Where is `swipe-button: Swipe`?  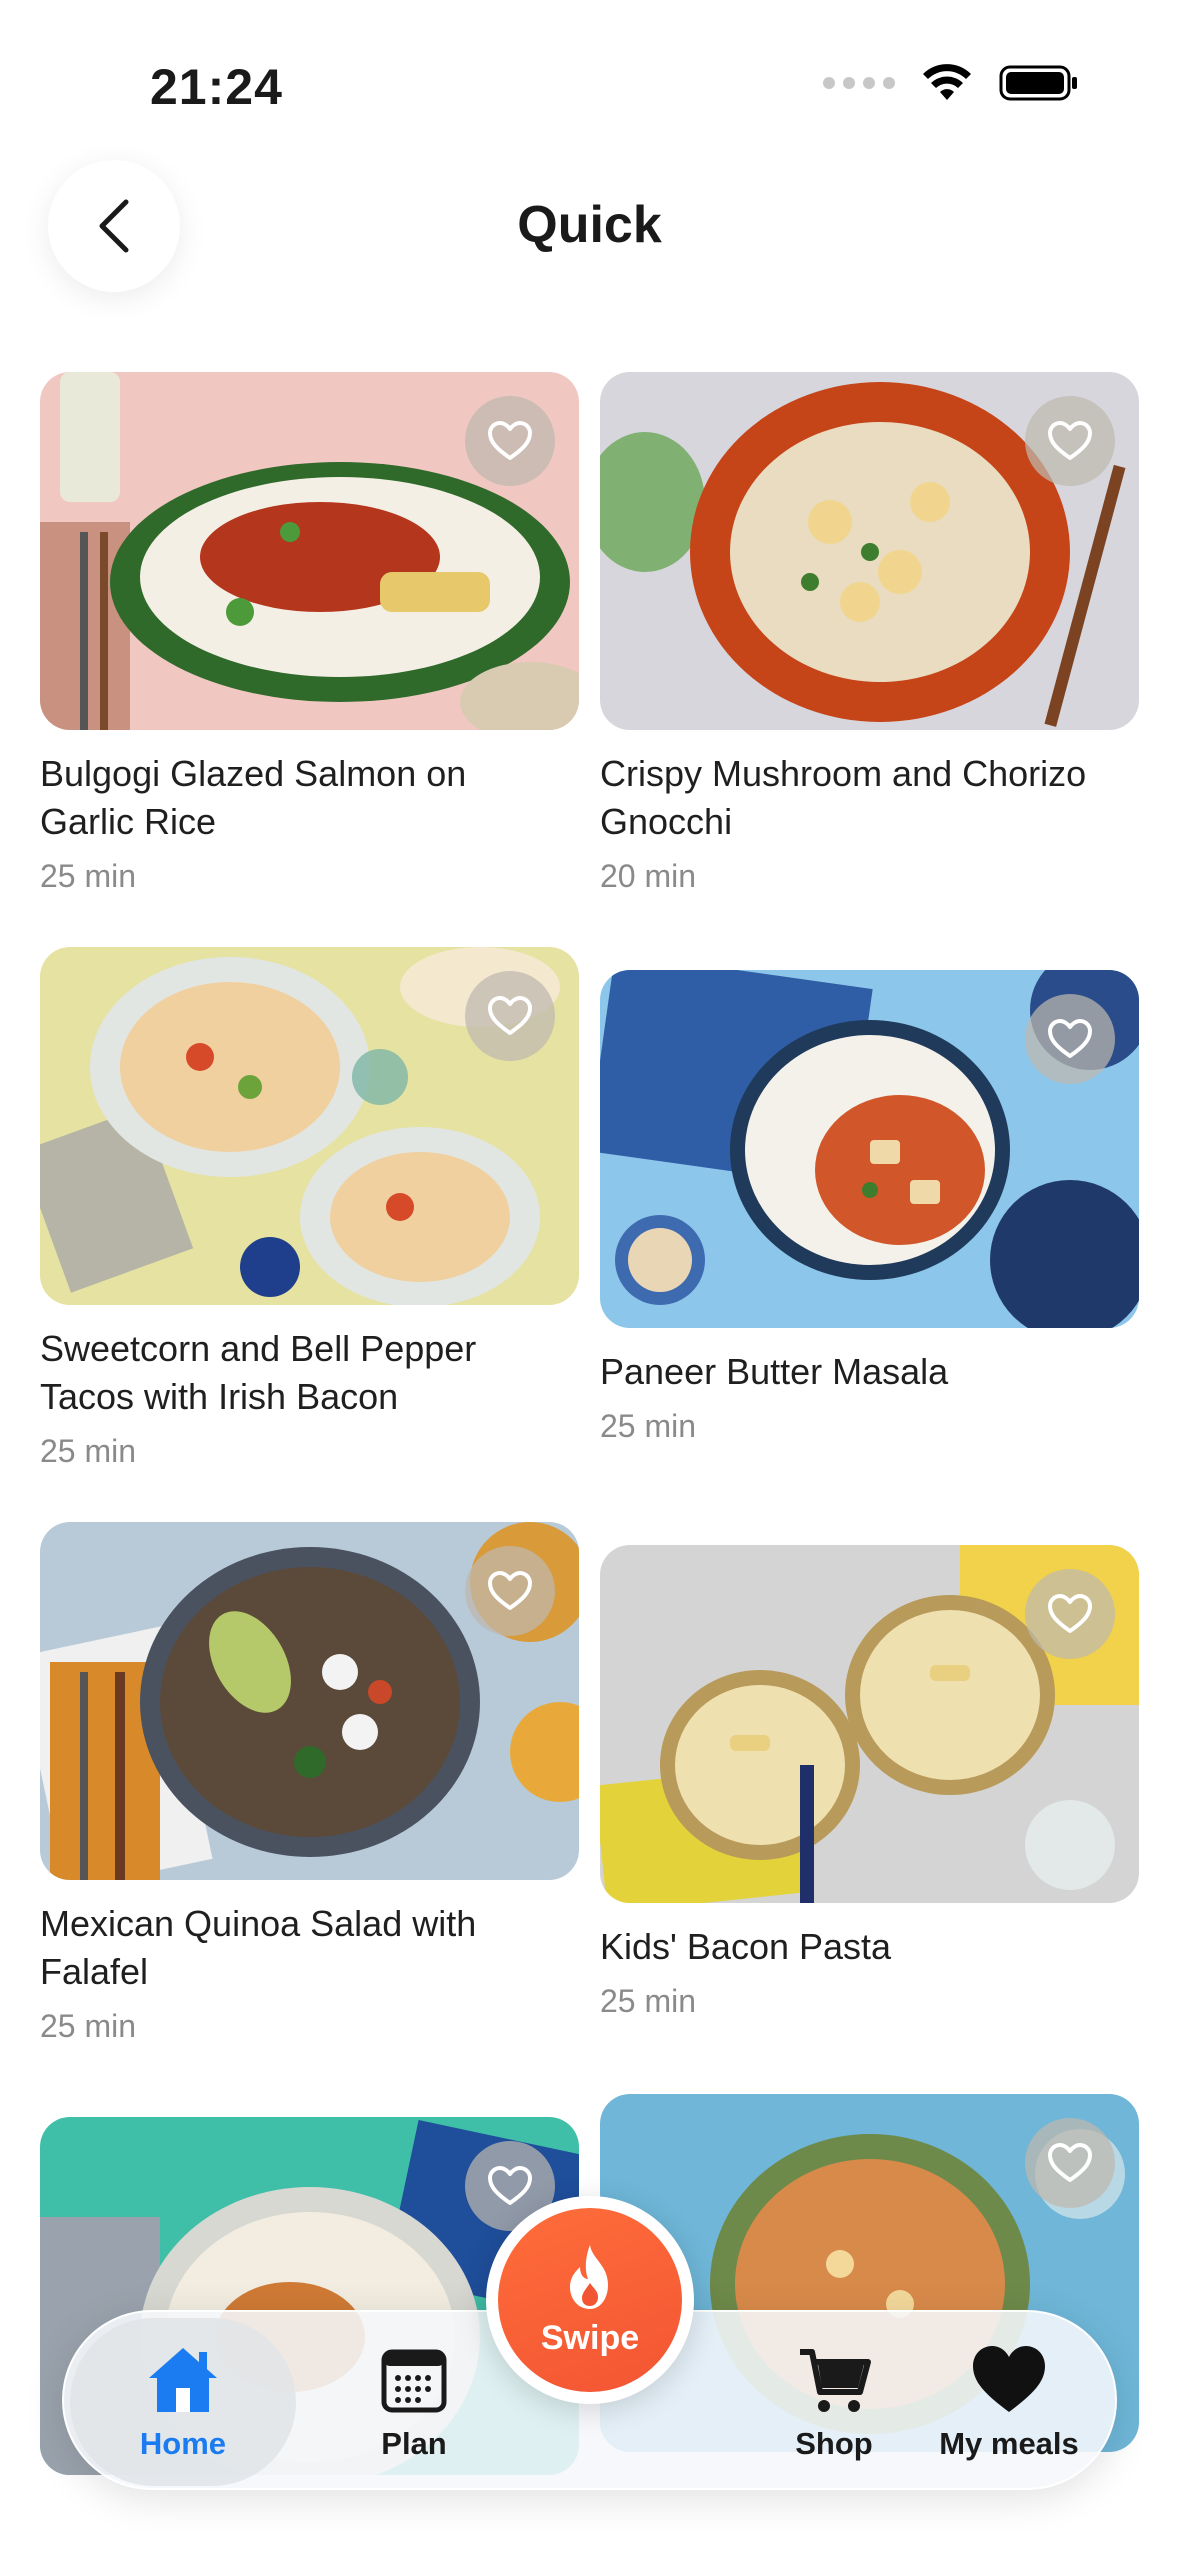
swipe-button: Swipe is located at coordinates (590, 2300).